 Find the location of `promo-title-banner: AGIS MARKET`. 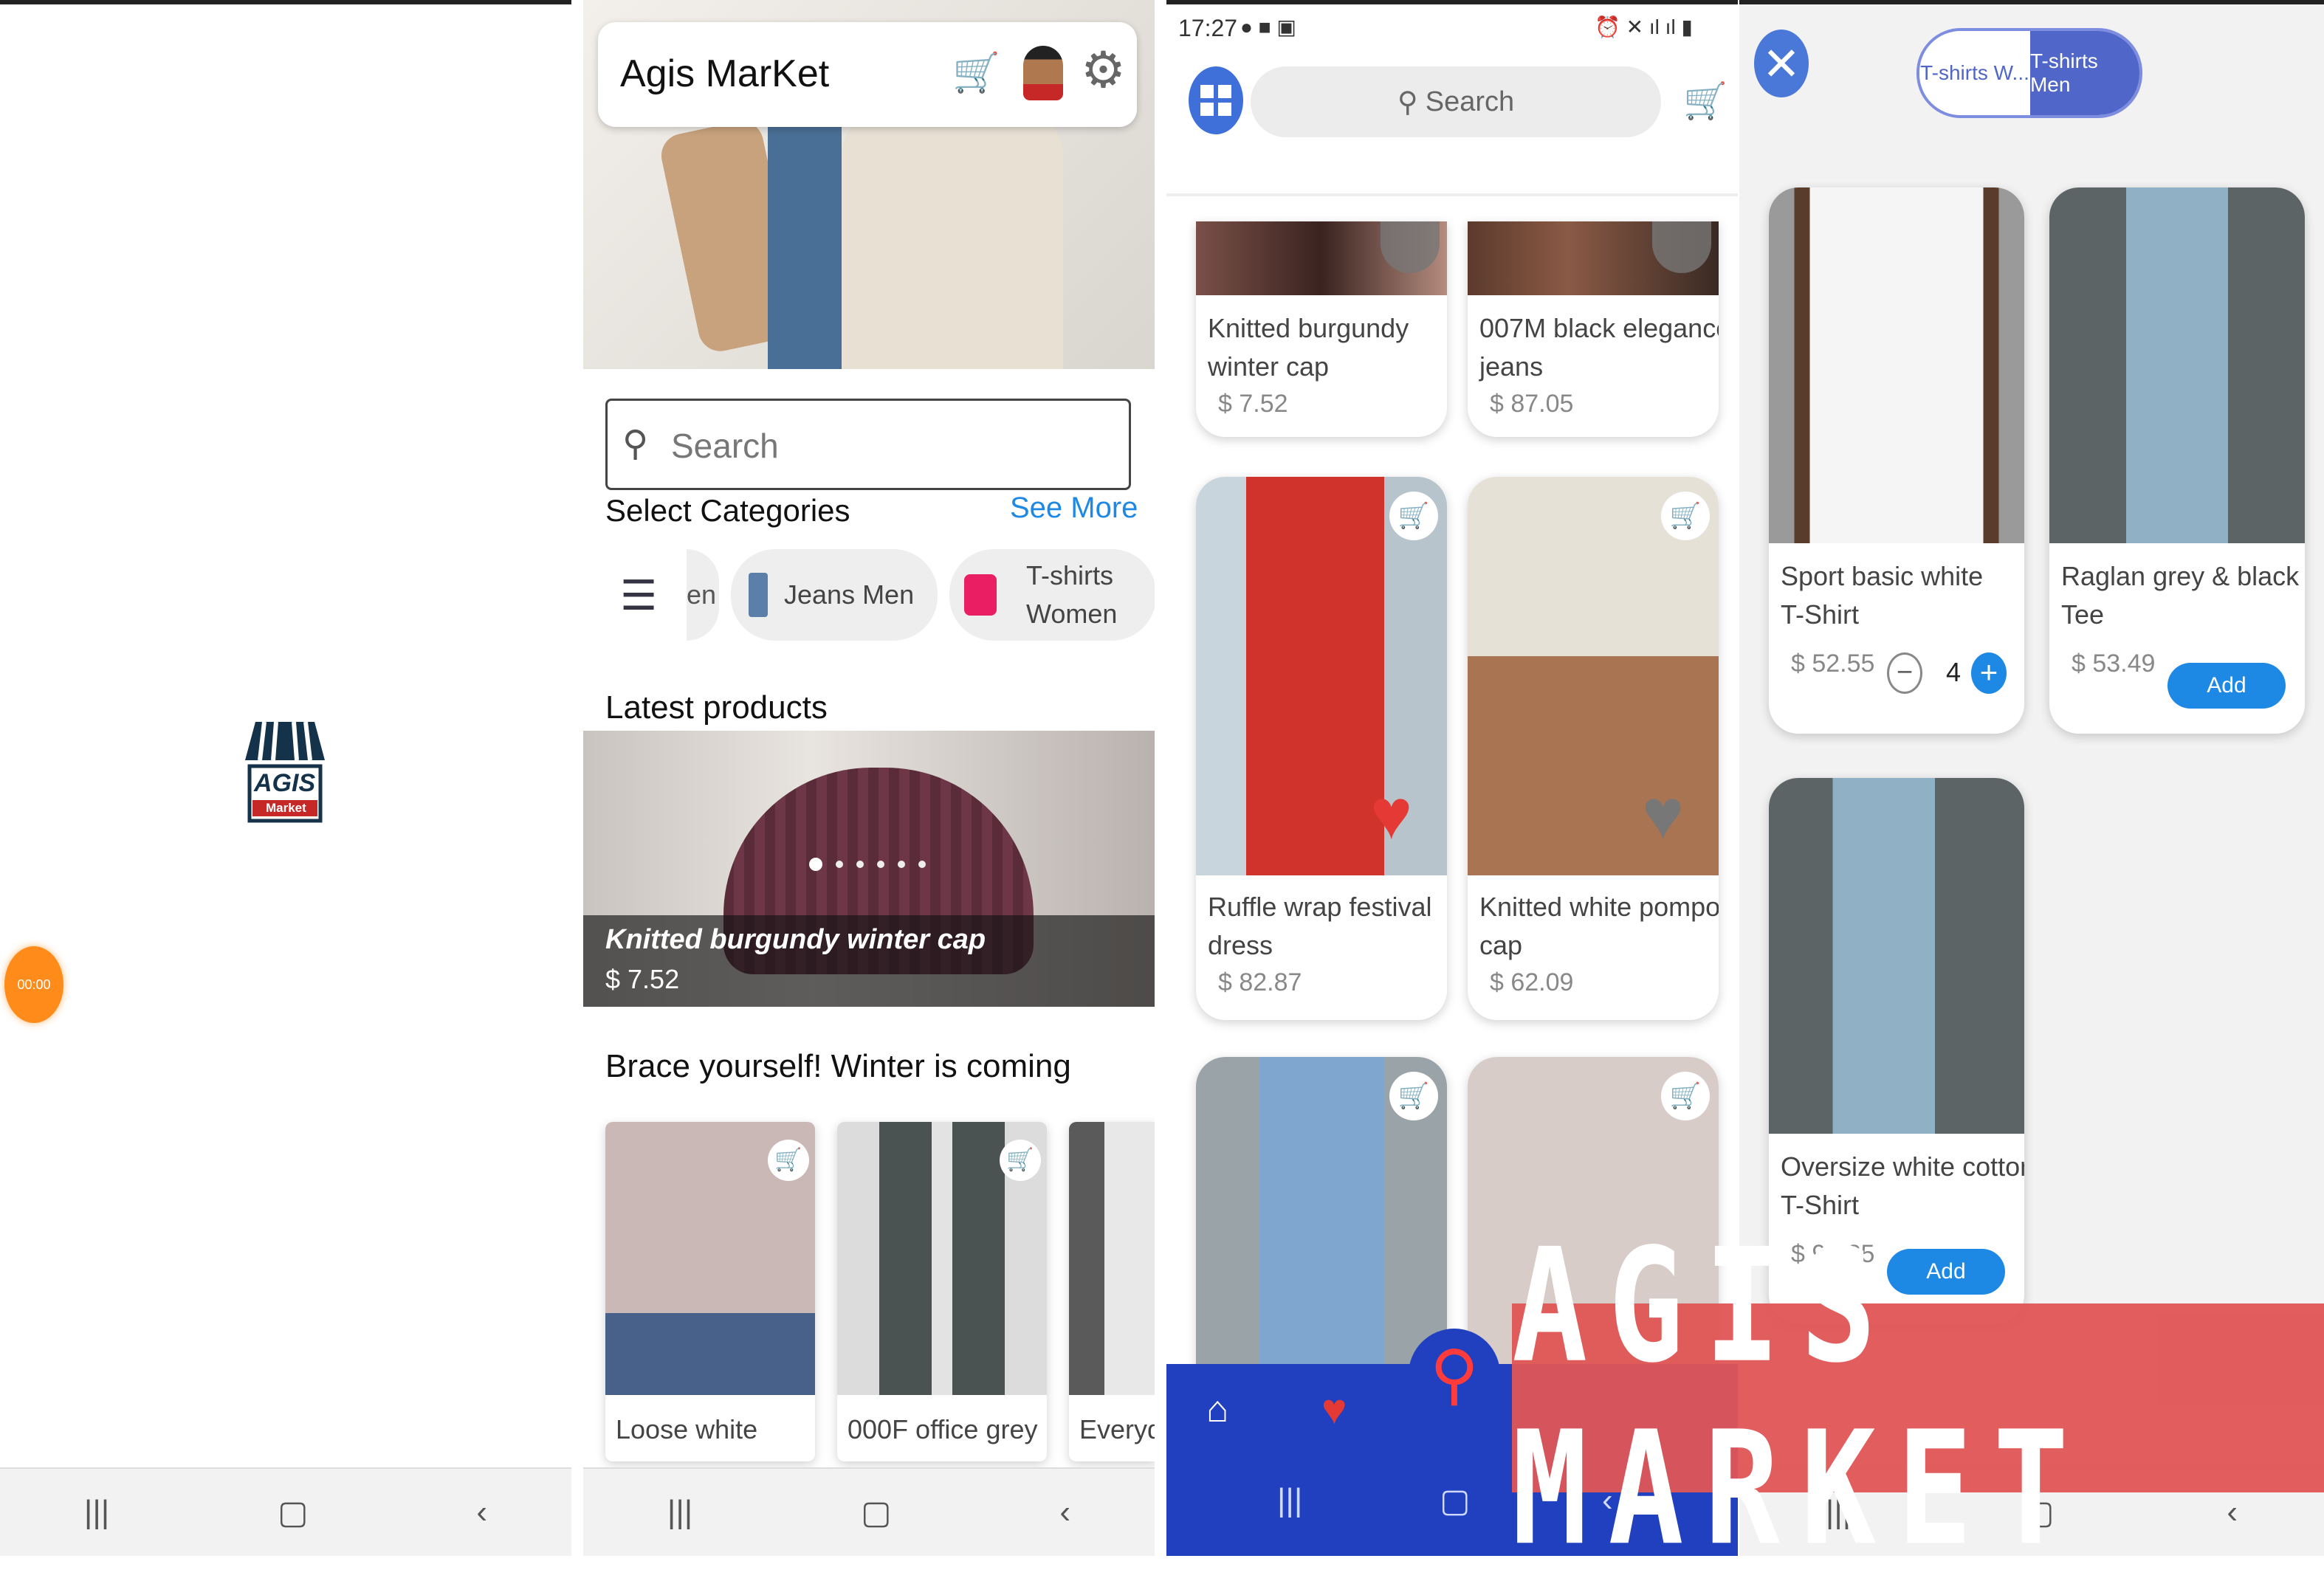

promo-title-banner: AGIS MARKET is located at coordinates (1918, 1398).